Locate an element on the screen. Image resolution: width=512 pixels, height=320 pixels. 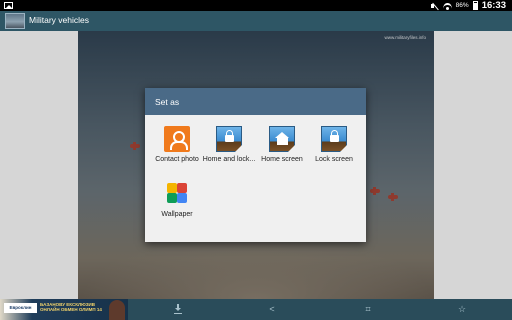
lock-screen-icon is located at coordinates (334, 139).